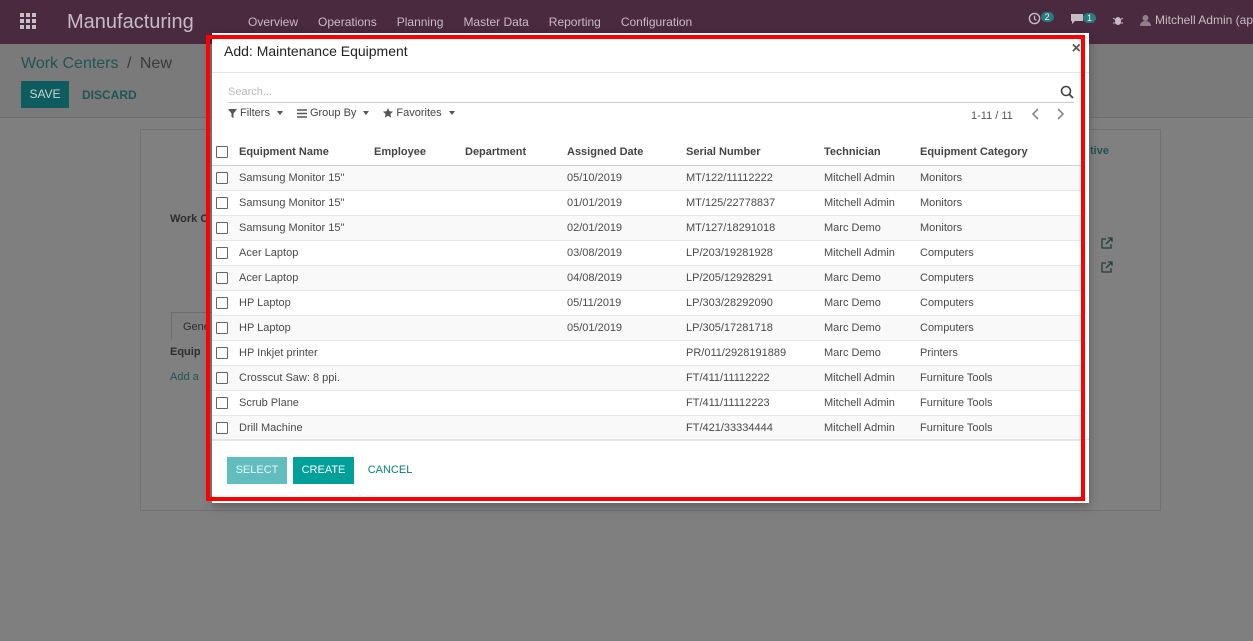 The height and width of the screenshot is (641, 1253). Describe the element at coordinates (289, 378) in the screenshot. I see `cell-name: Crosscut Saw: 8 ppi.` at that location.